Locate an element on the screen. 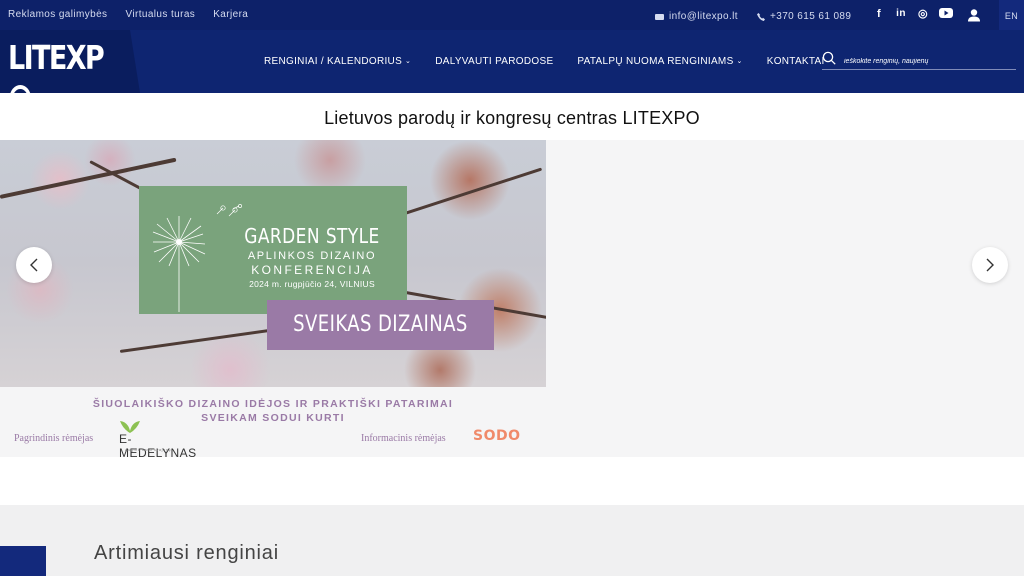 The height and width of the screenshot is (576, 1024). upcoming-events-title: Artimiausi renginiai is located at coordinates (186, 553).